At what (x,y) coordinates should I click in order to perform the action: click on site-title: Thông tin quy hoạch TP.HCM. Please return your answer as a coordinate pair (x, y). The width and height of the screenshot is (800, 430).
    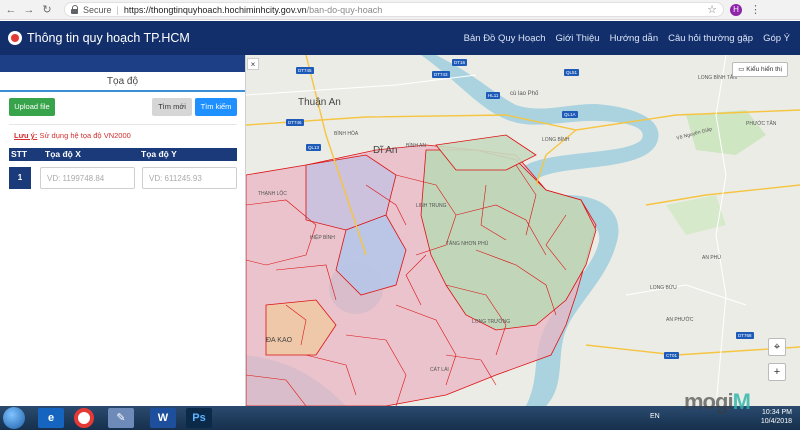
    Looking at the image, I should click on (108, 38).